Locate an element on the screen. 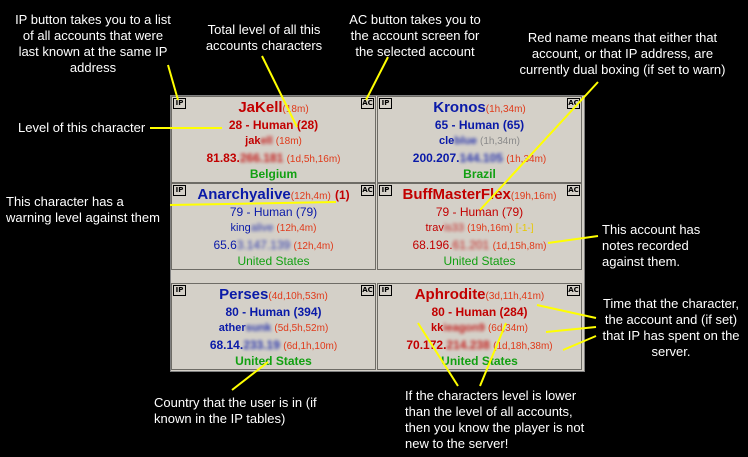 The image size is (748, 457). arrow-ac-button is located at coordinates (377, 78).